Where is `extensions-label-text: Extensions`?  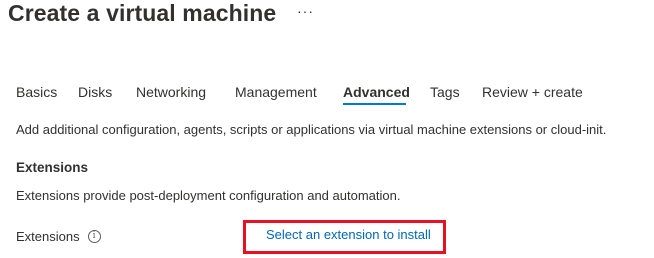 extensions-label-text: Extensions is located at coordinates (48, 236).